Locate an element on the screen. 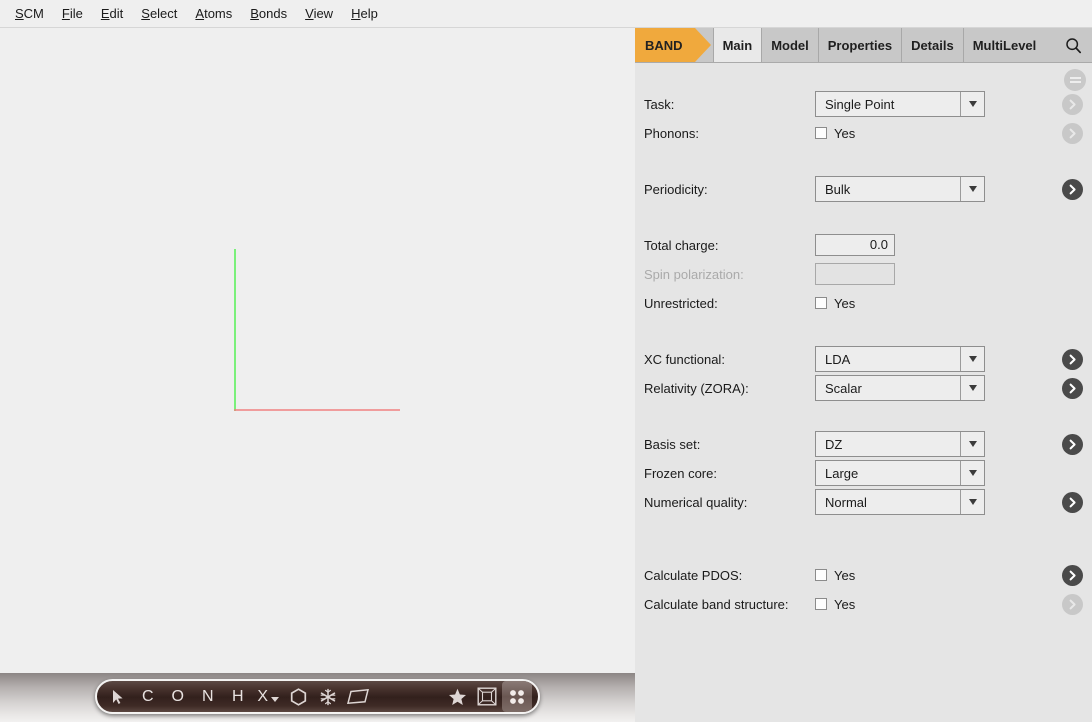 This screenshot has height=722, width=1092. phonons-checkbox-label: Yes is located at coordinates (845, 133).